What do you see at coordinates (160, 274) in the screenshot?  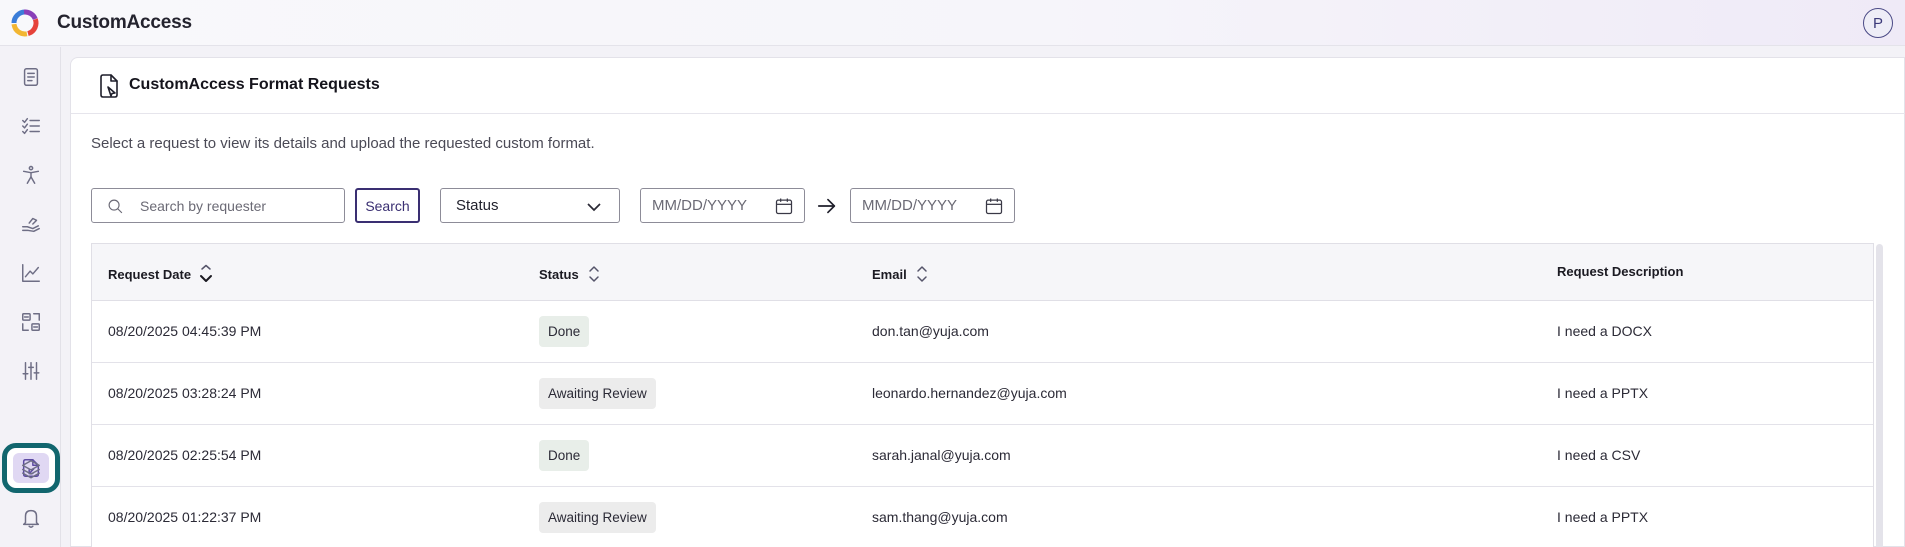 I see `column-header-request-date: Request Date` at bounding box center [160, 274].